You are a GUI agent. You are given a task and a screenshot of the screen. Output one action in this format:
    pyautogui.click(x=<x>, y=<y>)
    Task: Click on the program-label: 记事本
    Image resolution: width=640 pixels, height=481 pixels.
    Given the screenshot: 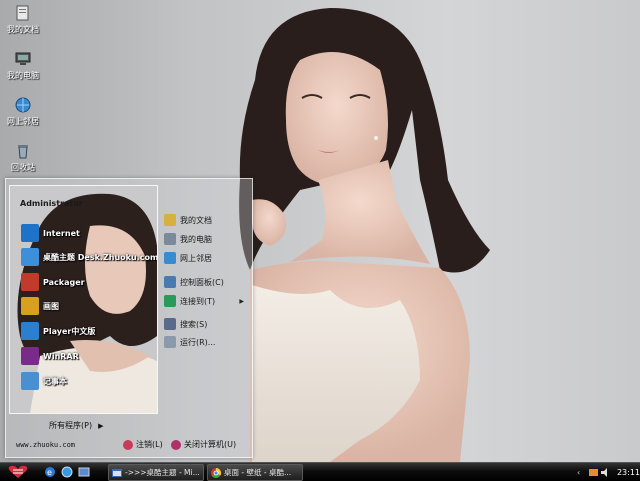 What is the action you would take?
    pyautogui.click(x=55, y=381)
    